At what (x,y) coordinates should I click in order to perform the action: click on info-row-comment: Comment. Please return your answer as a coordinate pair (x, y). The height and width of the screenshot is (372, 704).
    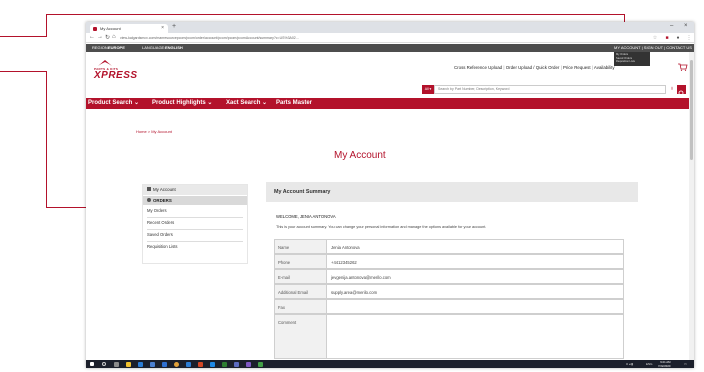
    Looking at the image, I should click on (449, 336).